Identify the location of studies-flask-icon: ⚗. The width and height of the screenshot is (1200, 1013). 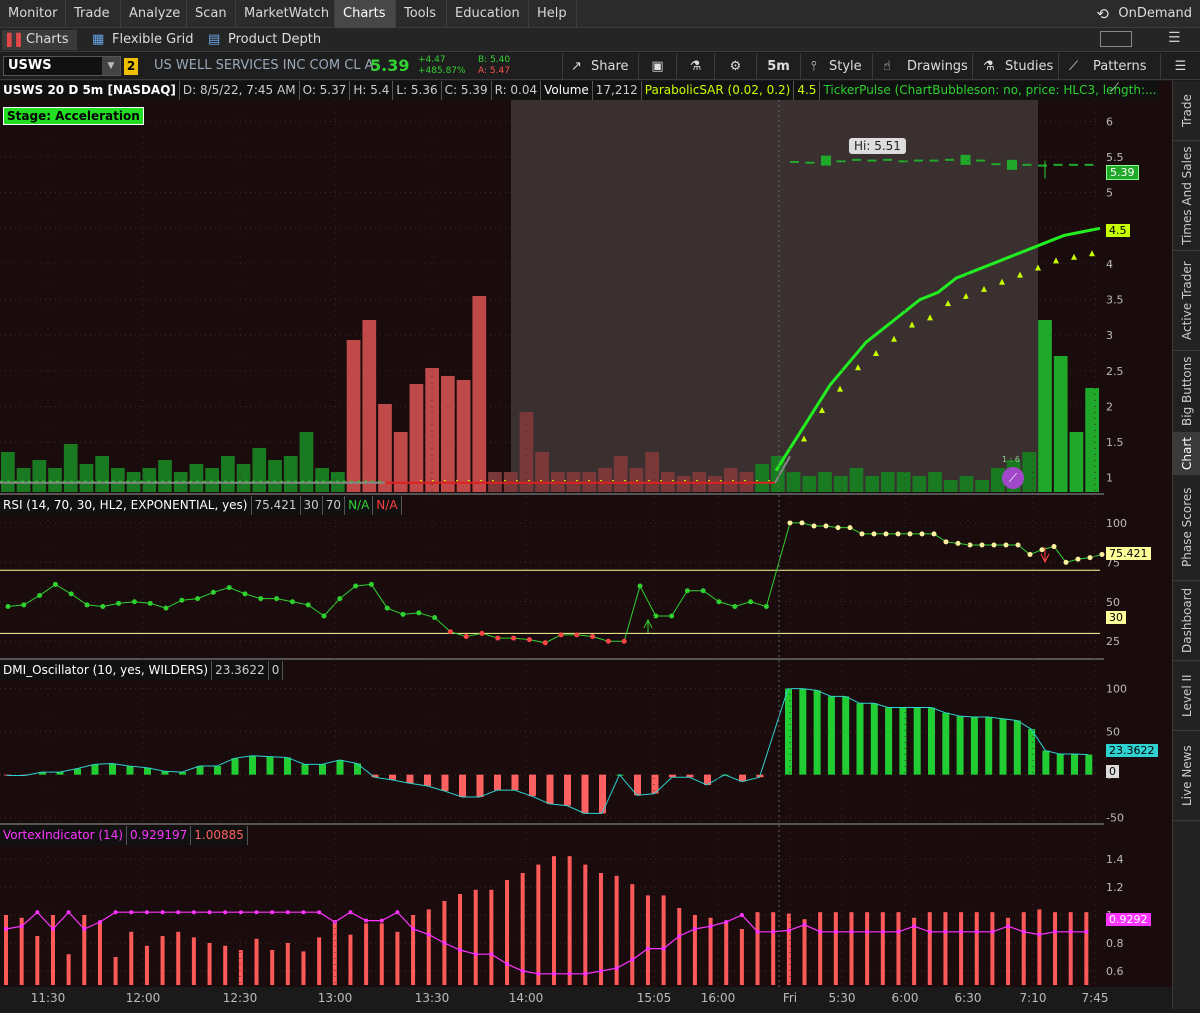
(989, 66).